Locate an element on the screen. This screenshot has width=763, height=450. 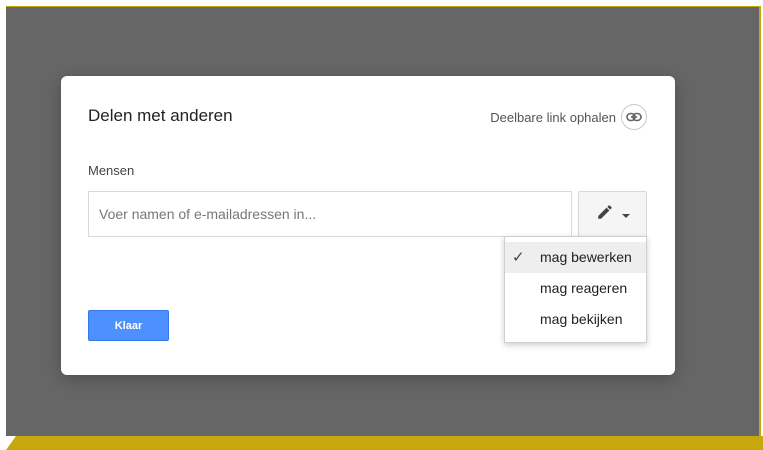
dialog-title: Delen met anderen is located at coordinates (160, 115).